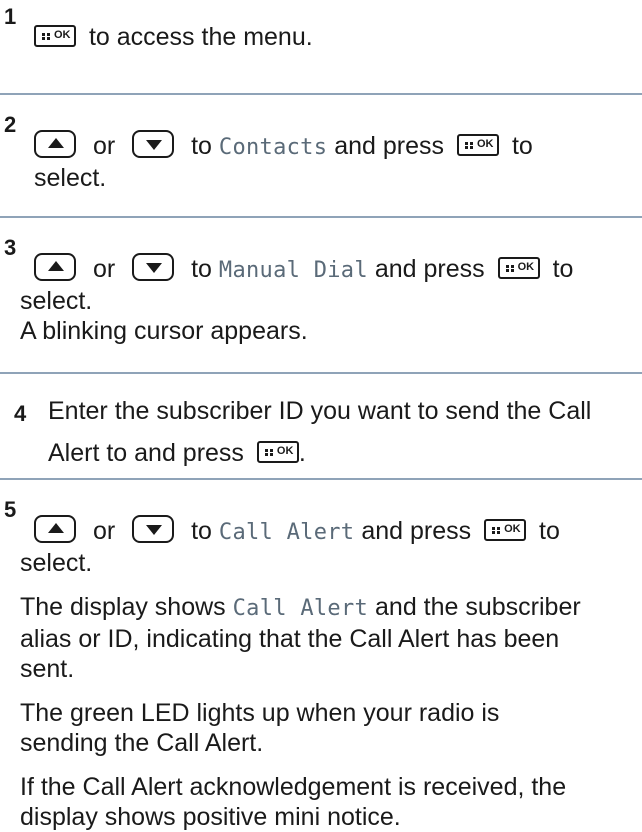  What do you see at coordinates (321, 26) in the screenshot?
I see `step-1: 1 OK to access the menu.` at bounding box center [321, 26].